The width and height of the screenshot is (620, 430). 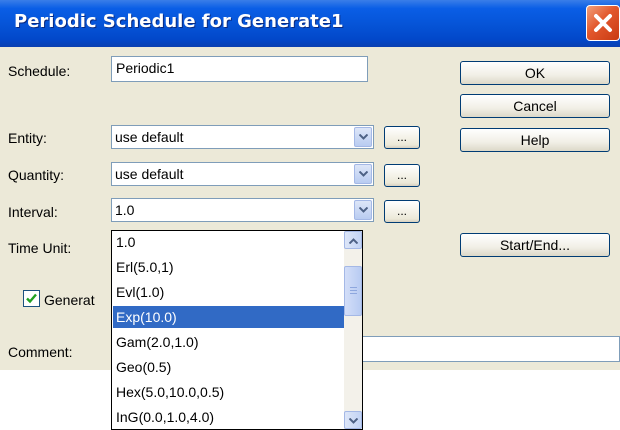 I want to click on schedule-input: Periodic1, so click(x=239, y=69).